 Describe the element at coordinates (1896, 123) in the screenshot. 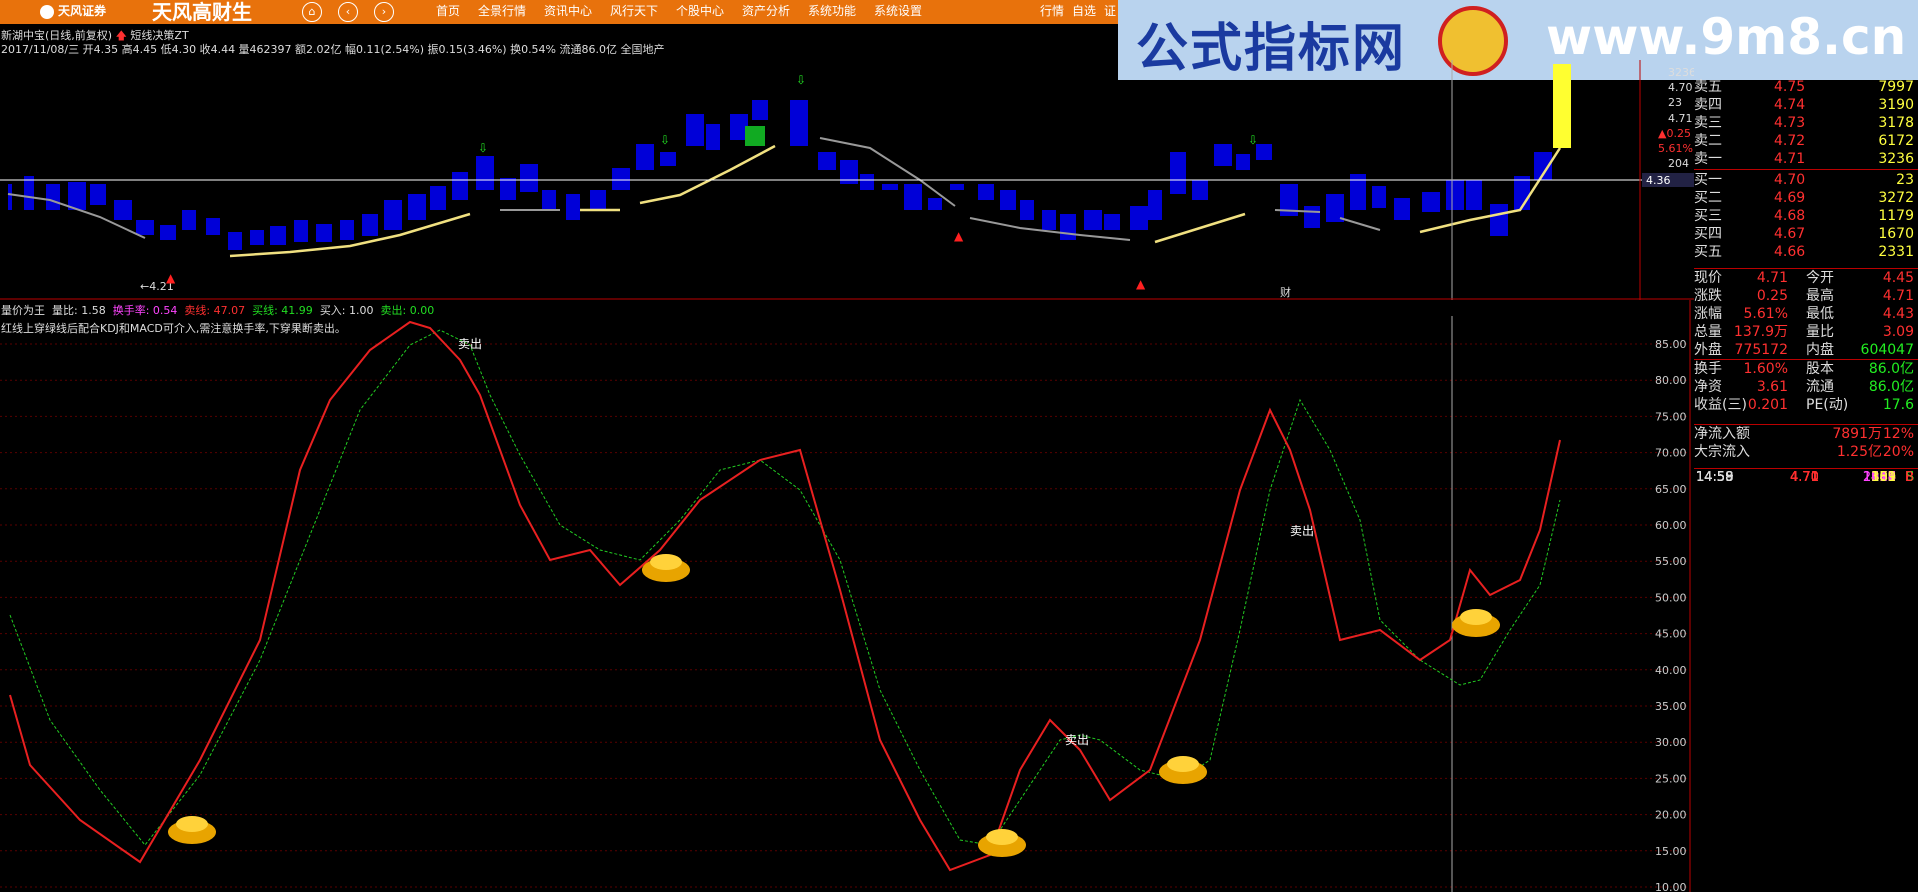

I see `level-vol: 3178` at that location.